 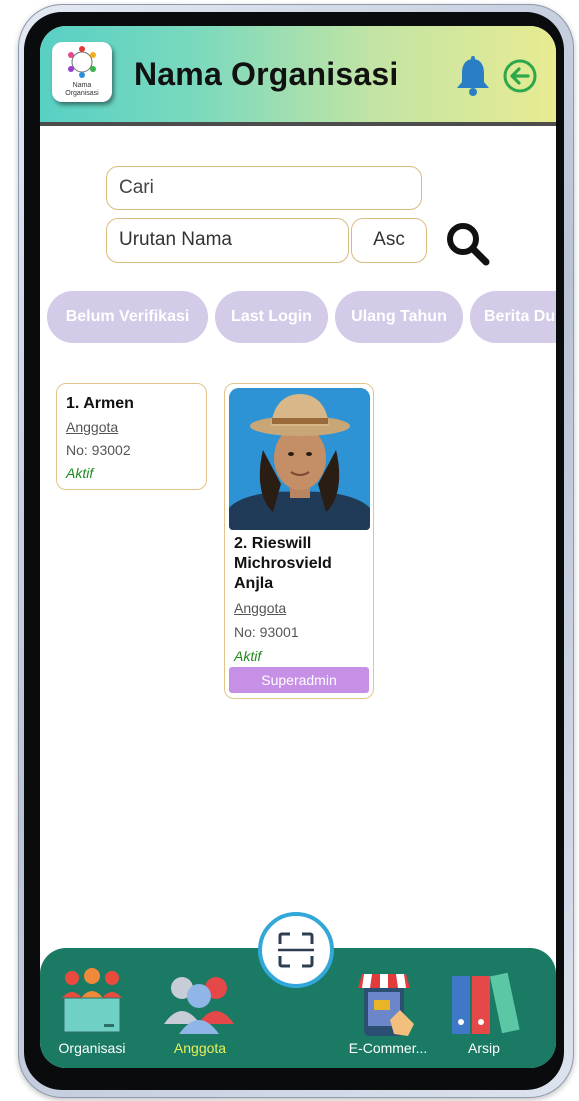 I want to click on nav-label-arsip: Arsip, so click(x=484, y=1048).